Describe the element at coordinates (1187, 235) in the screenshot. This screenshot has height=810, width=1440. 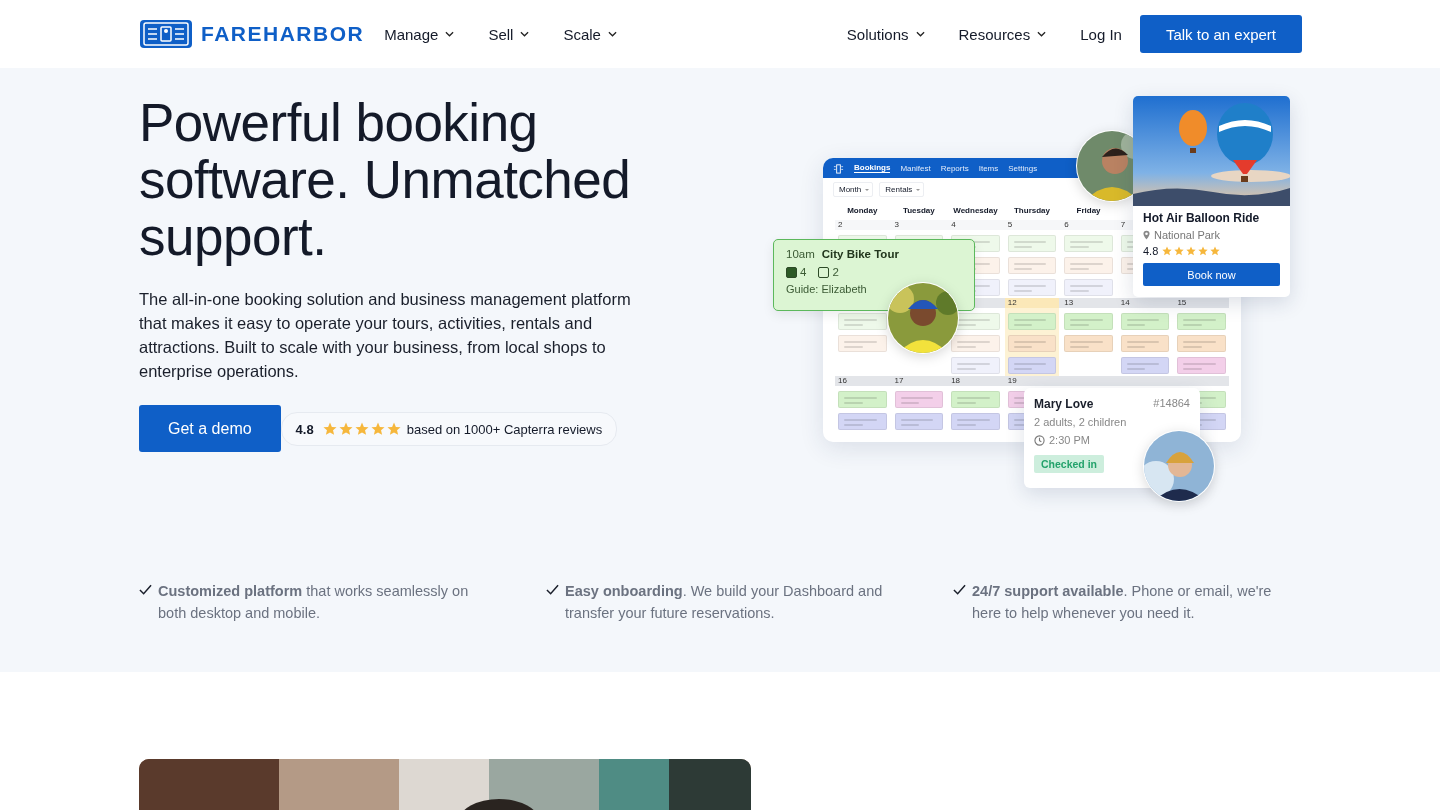
I see `listing-location: National Park` at that location.